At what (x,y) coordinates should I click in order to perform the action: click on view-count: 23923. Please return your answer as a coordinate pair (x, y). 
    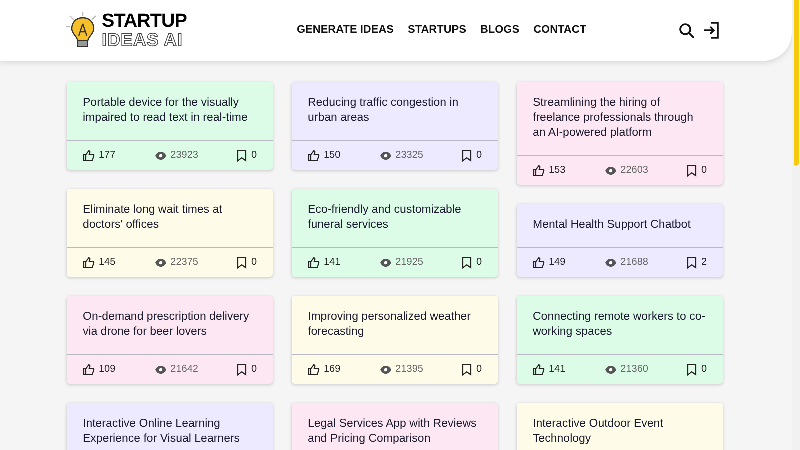
    Looking at the image, I should click on (184, 156).